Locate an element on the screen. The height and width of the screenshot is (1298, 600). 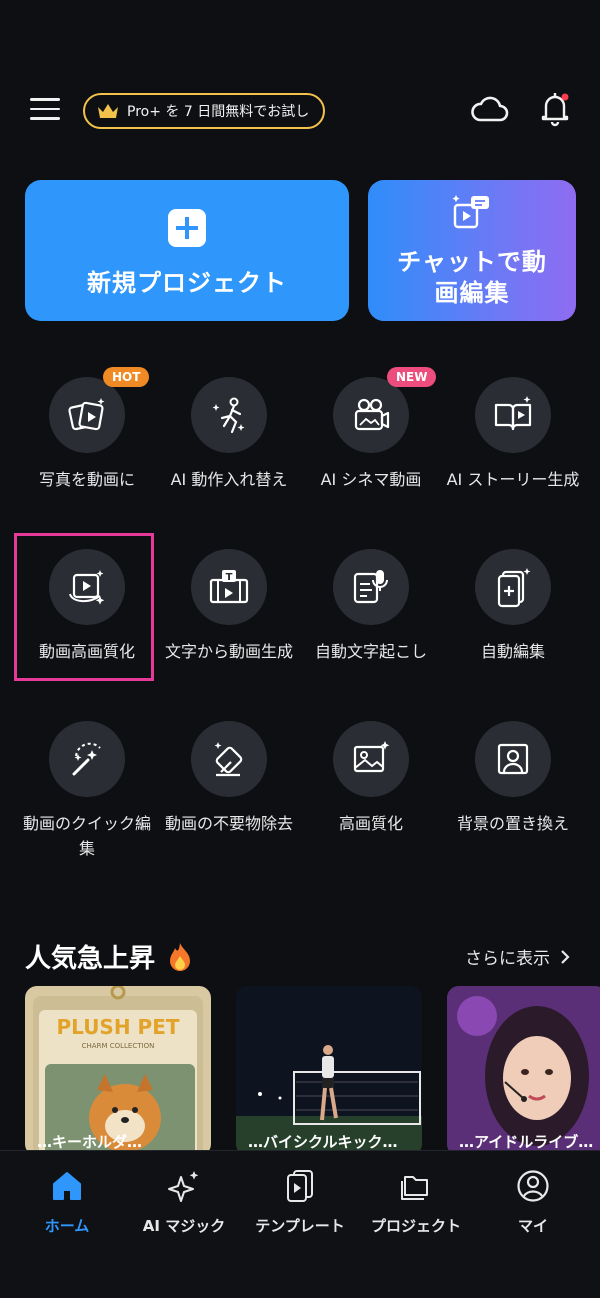
tool-label: AI シネマ動画 is located at coordinates (371, 479).